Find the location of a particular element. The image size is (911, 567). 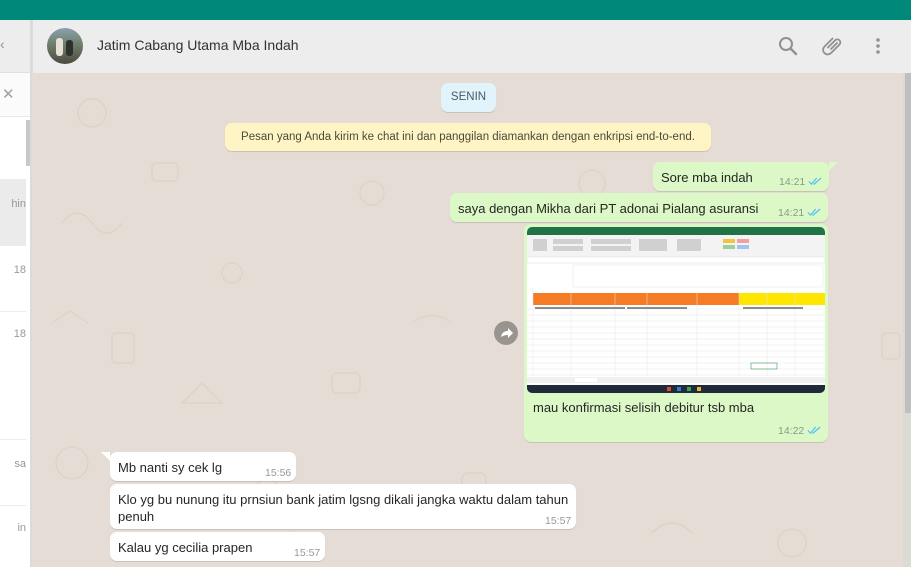

message-bubble-outgoing: Sore mba indah 14:21 is located at coordinates (741, 176).